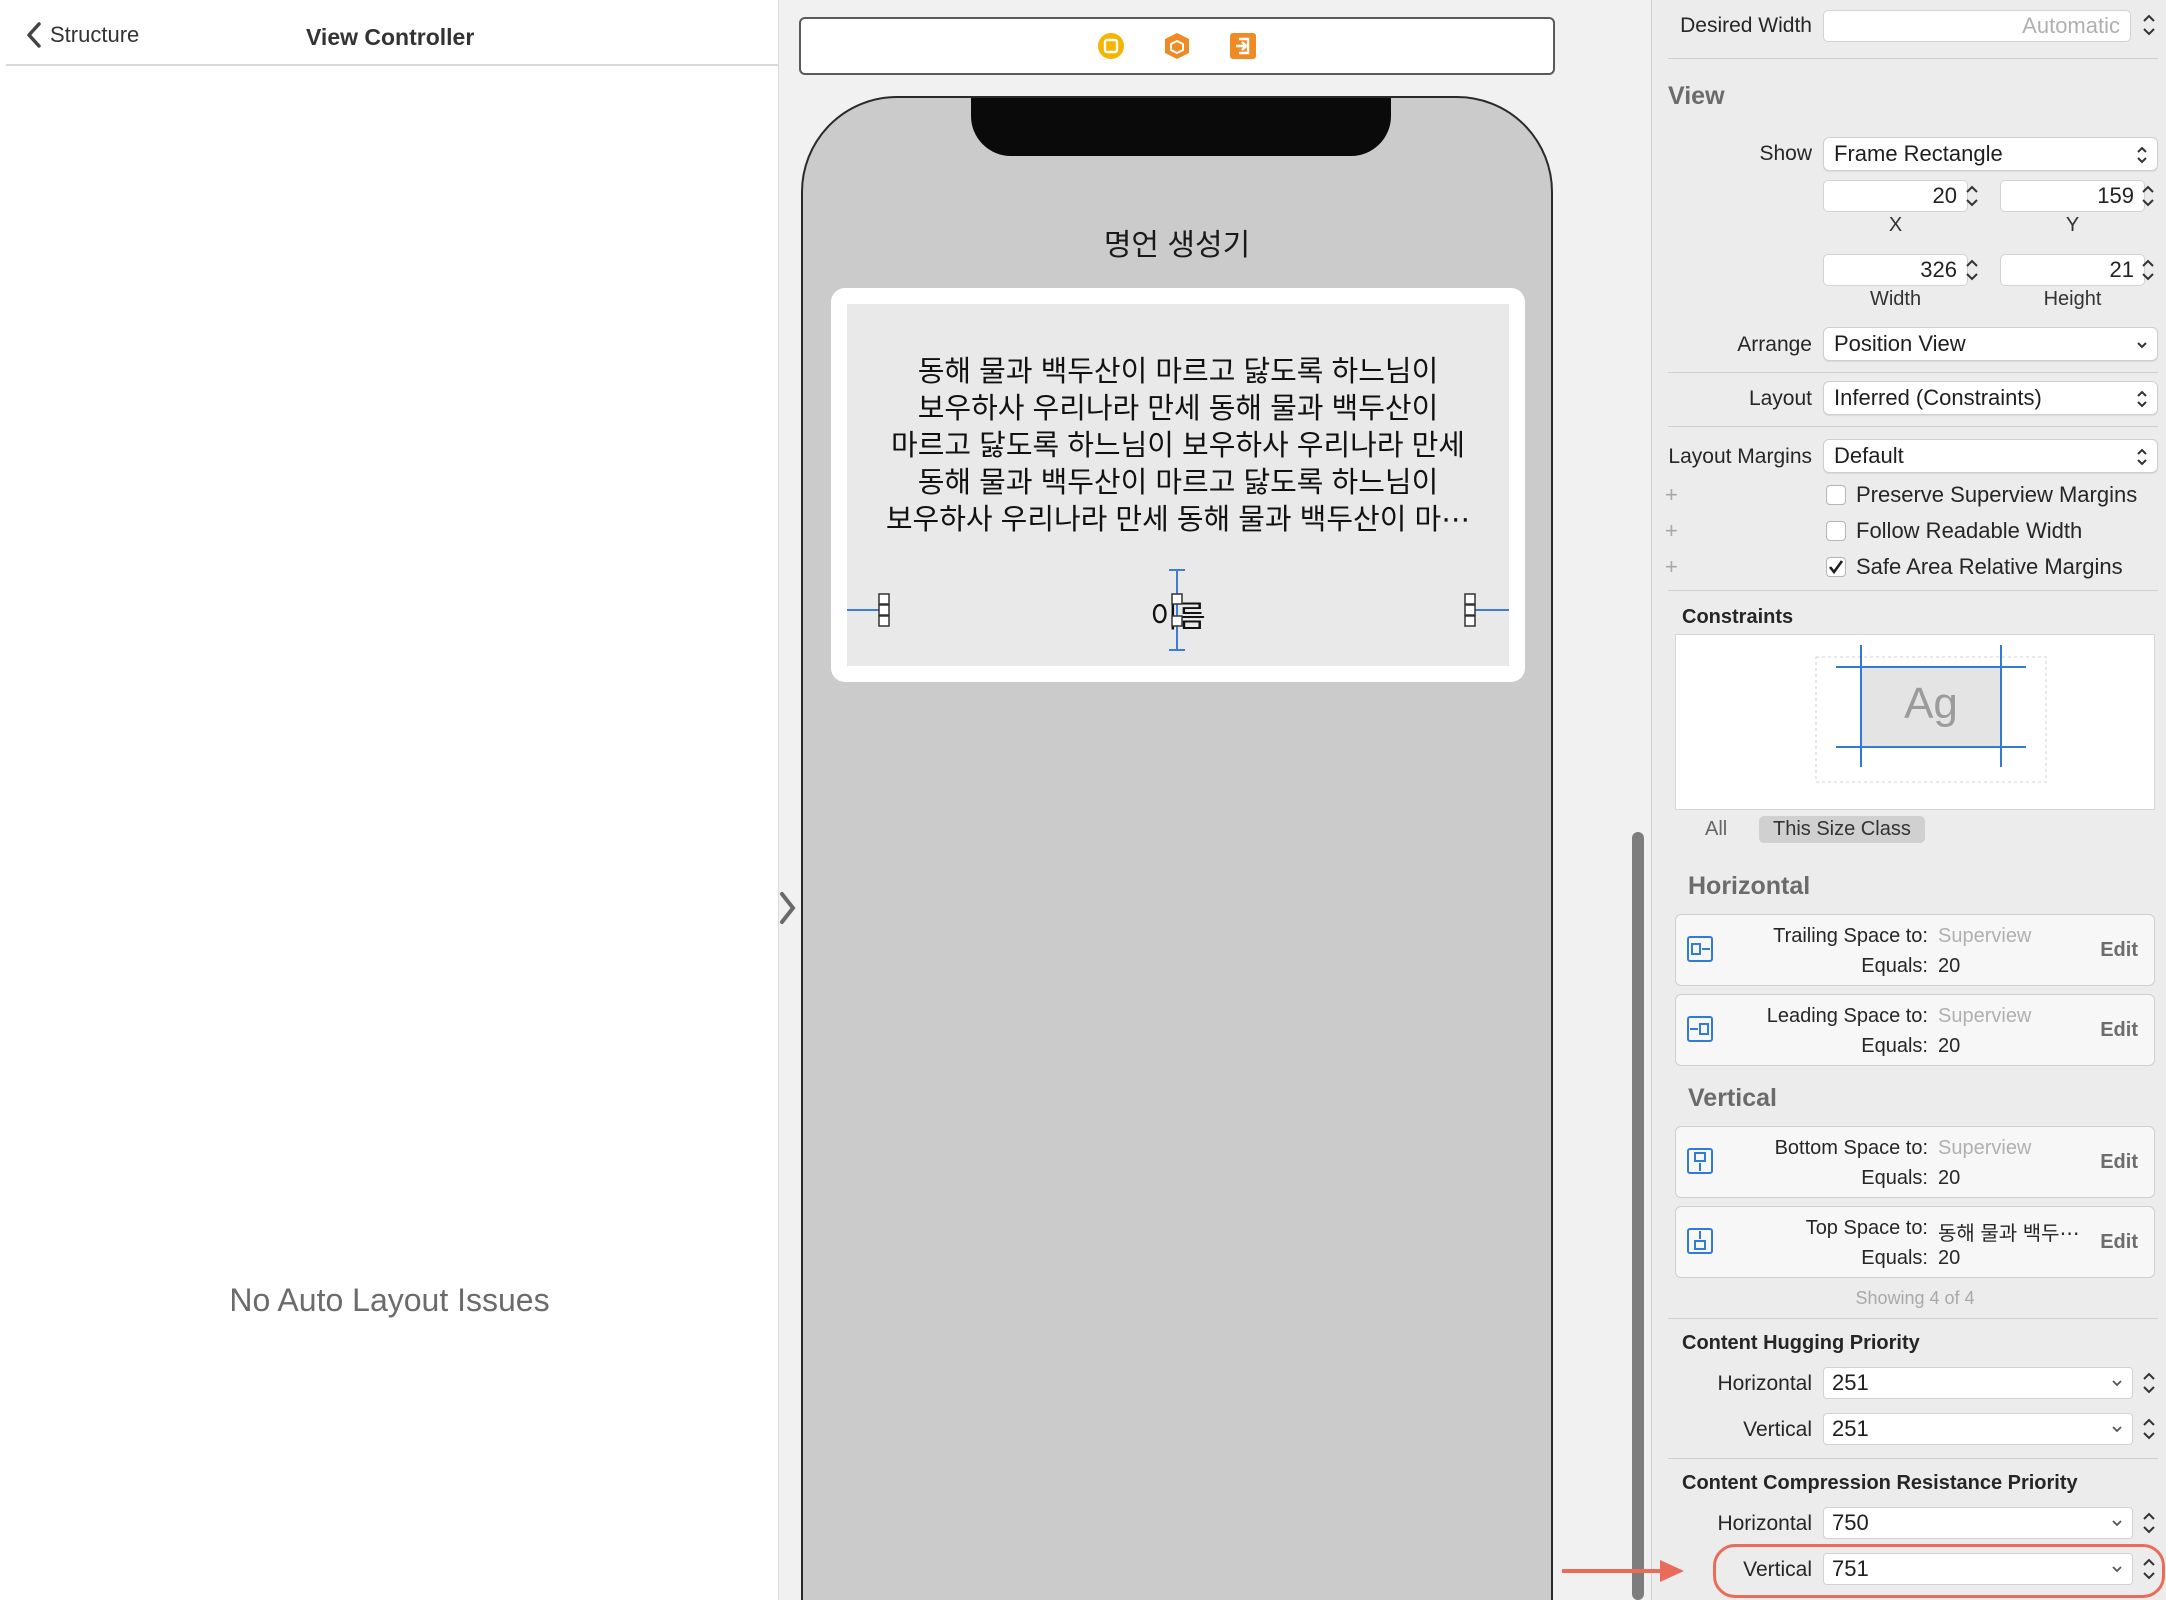 The height and width of the screenshot is (1600, 2166). What do you see at coordinates (1785, 153) in the screenshot?
I see `show-label: Show` at bounding box center [1785, 153].